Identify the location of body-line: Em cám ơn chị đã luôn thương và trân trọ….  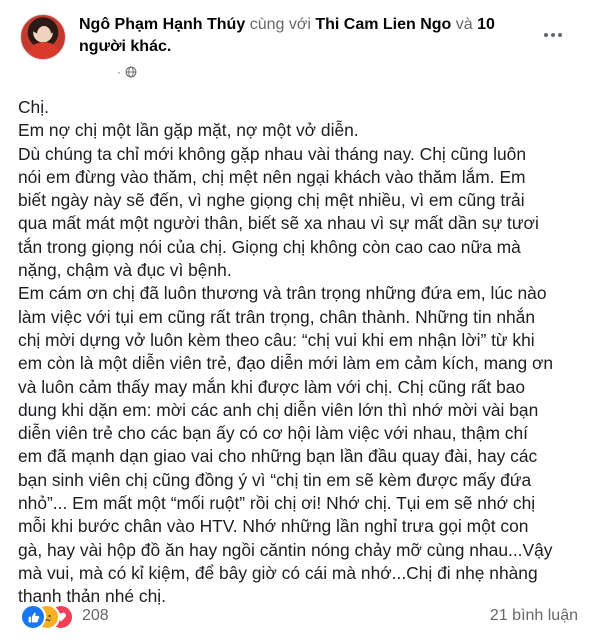
(282, 293).